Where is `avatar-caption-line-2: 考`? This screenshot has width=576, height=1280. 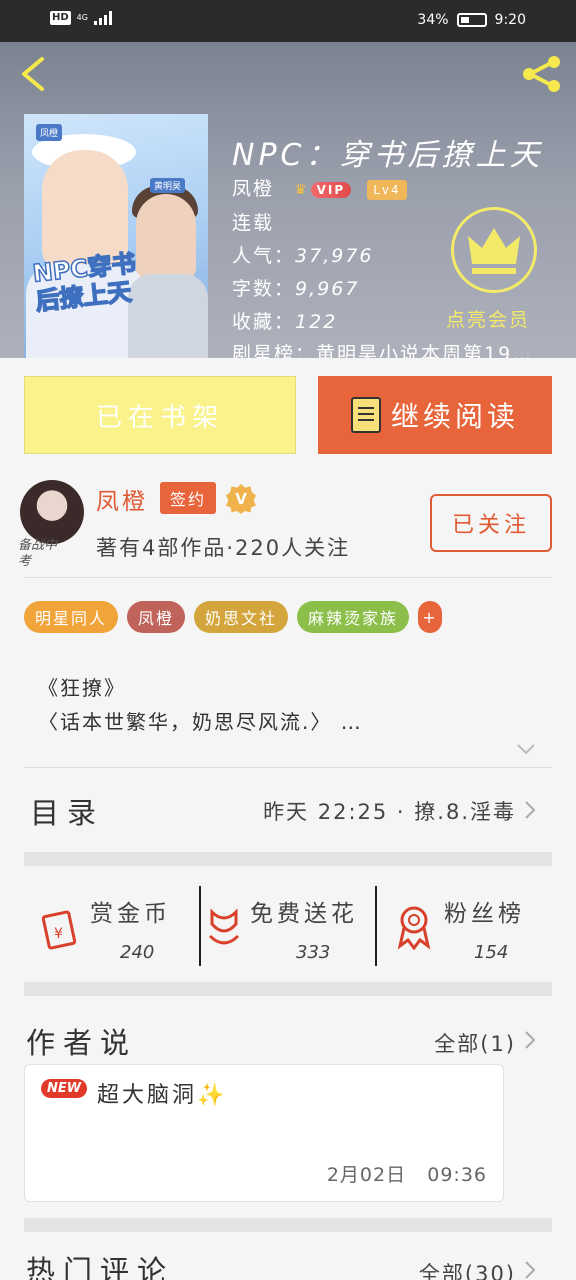 avatar-caption-line-2: 考 is located at coordinates (25, 561).